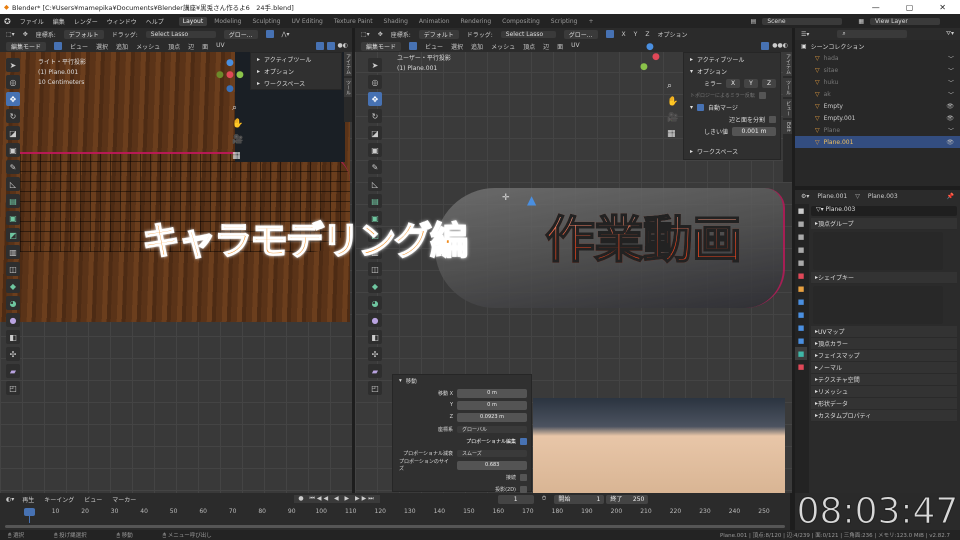  What do you see at coordinates (877, 106) in the screenshot?
I see `outliner-item: ▽ Empty 👁` at bounding box center [877, 106].